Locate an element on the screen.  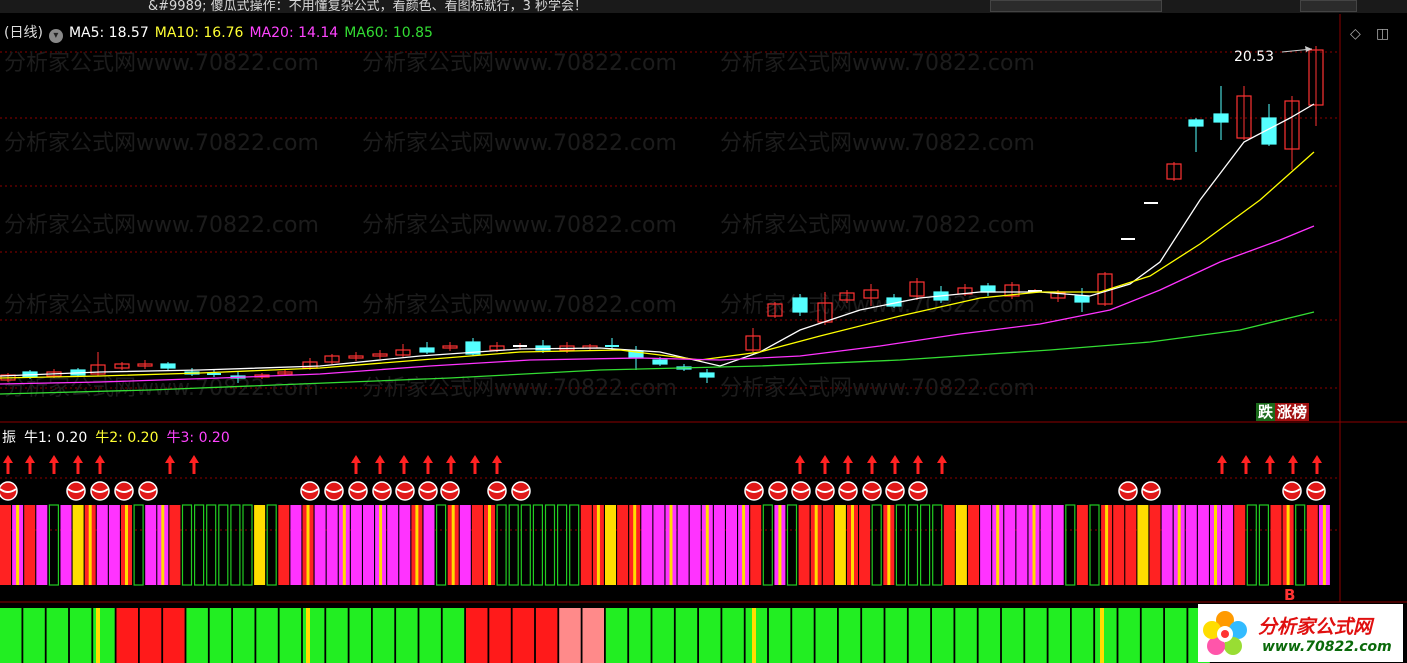
indicator-bars is located at coordinates (665, 545).